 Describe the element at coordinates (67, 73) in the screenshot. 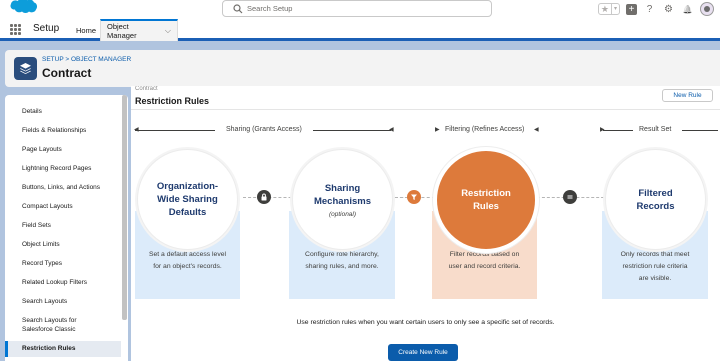

I see `page-title: Contract` at that location.